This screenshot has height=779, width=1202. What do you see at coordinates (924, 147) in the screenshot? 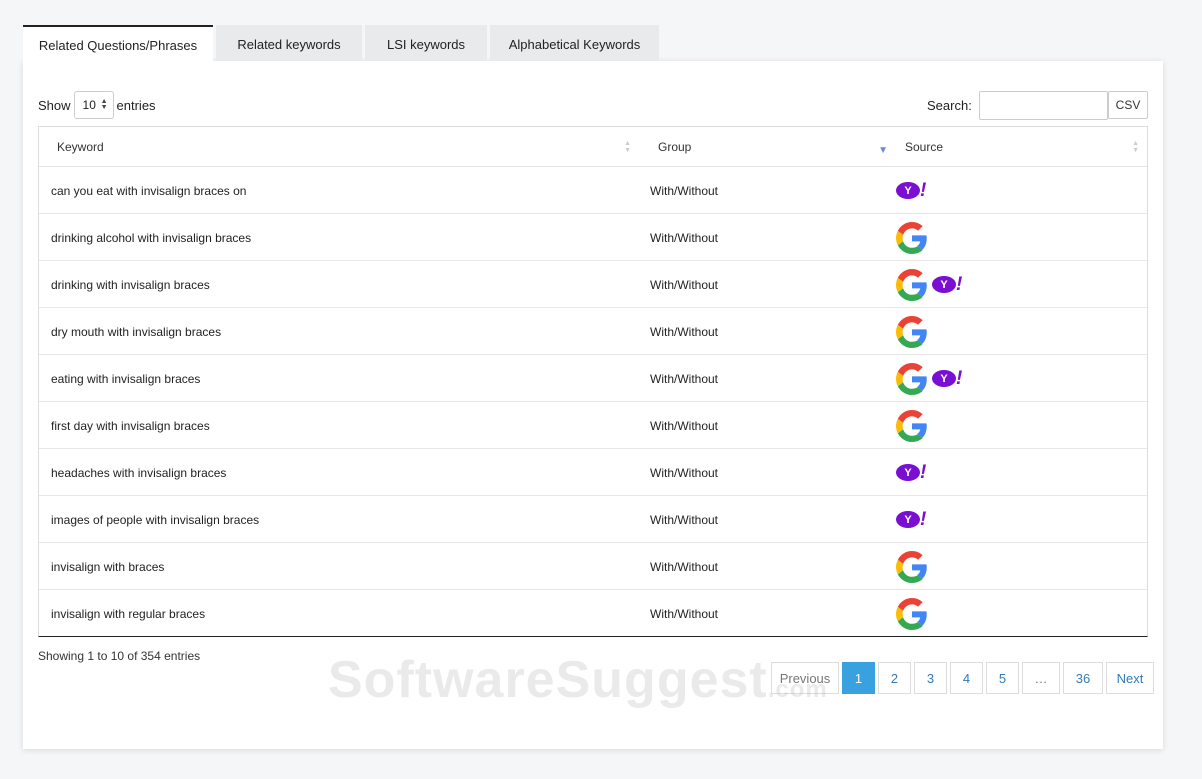
I see `column-label-source: Source` at bounding box center [924, 147].